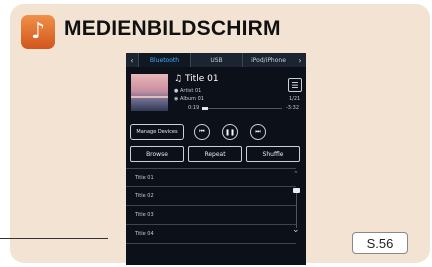 The height and width of the screenshot is (267, 432). What do you see at coordinates (176, 99) in the screenshot?
I see `disc-icon: ◉` at bounding box center [176, 99].